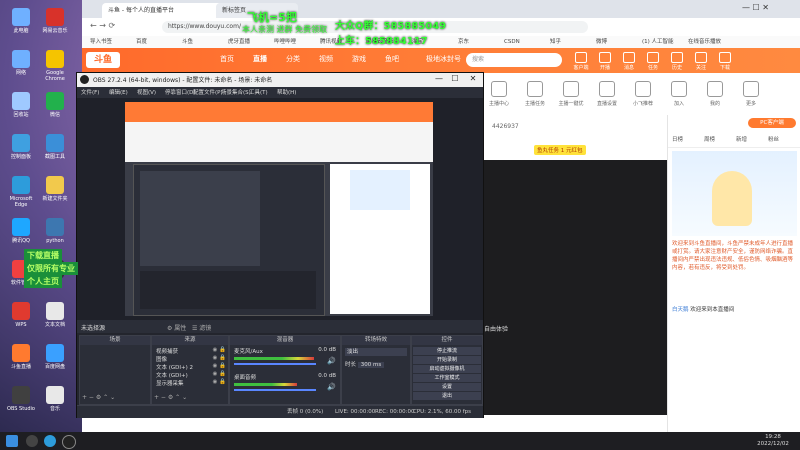 This screenshot has width=800, height=450. I want to click on chat-tab: 粉丝, so click(773, 139).